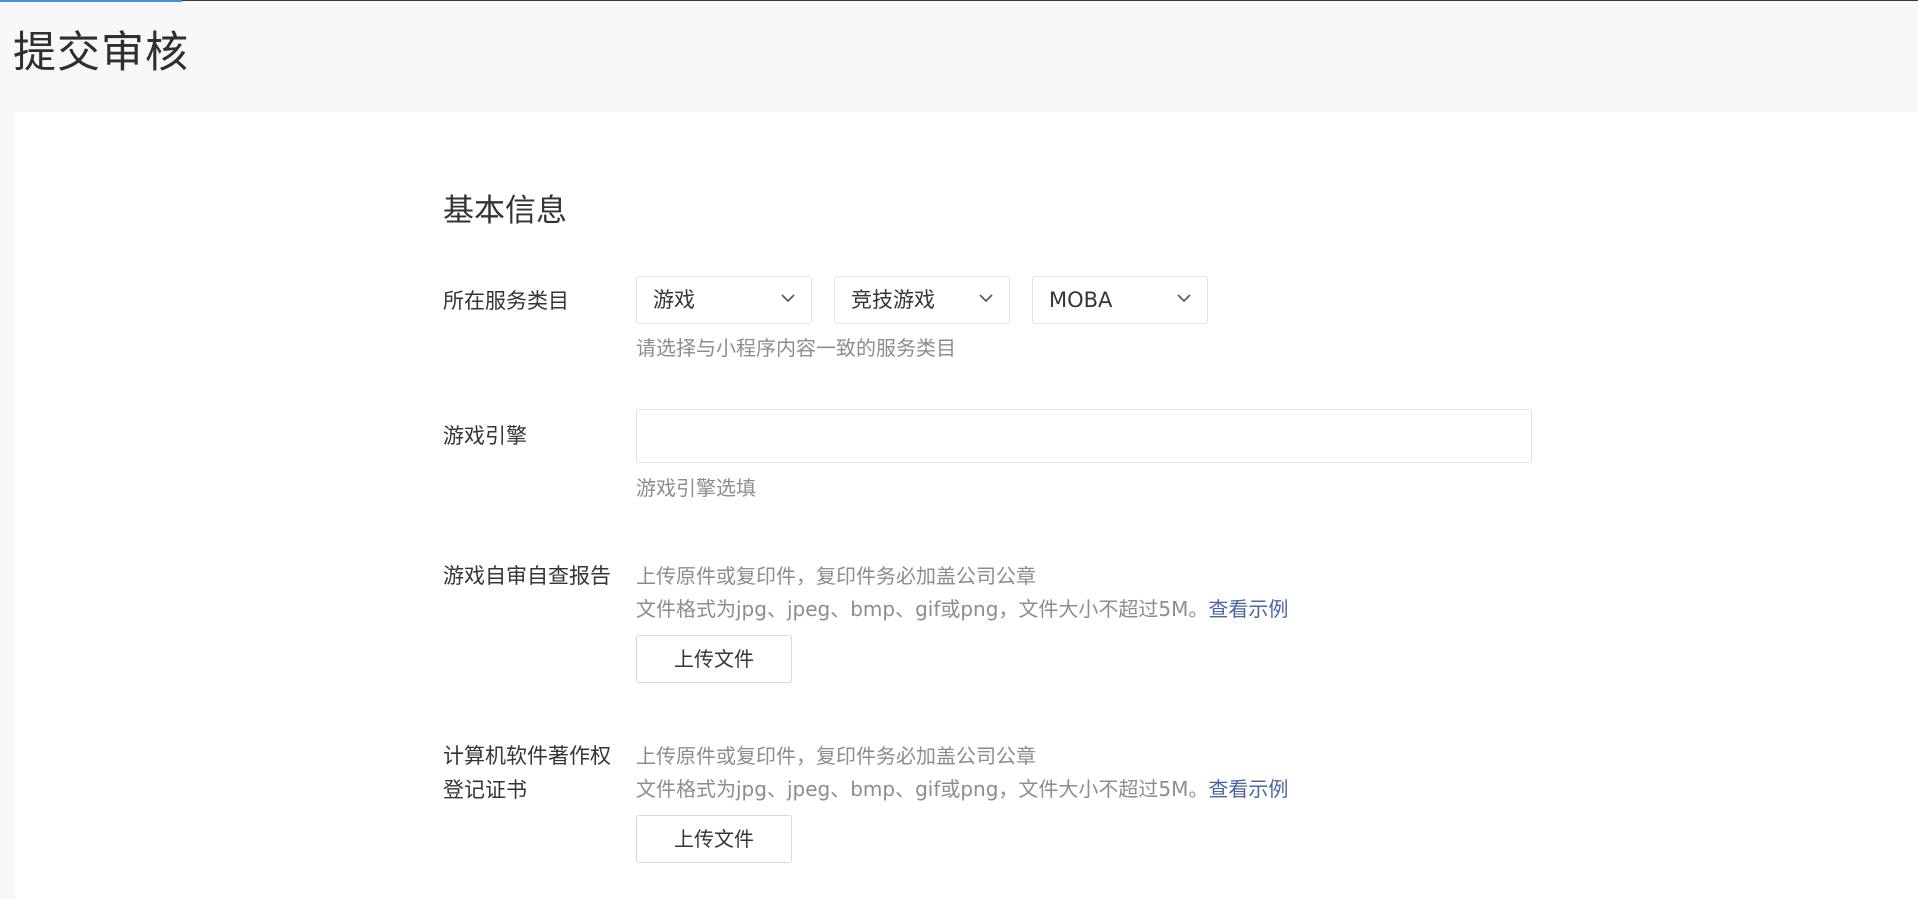 This screenshot has width=1918, height=899. Describe the element at coordinates (696, 488) in the screenshot. I see `game-engine-hint: 游戏引擎选填` at that location.